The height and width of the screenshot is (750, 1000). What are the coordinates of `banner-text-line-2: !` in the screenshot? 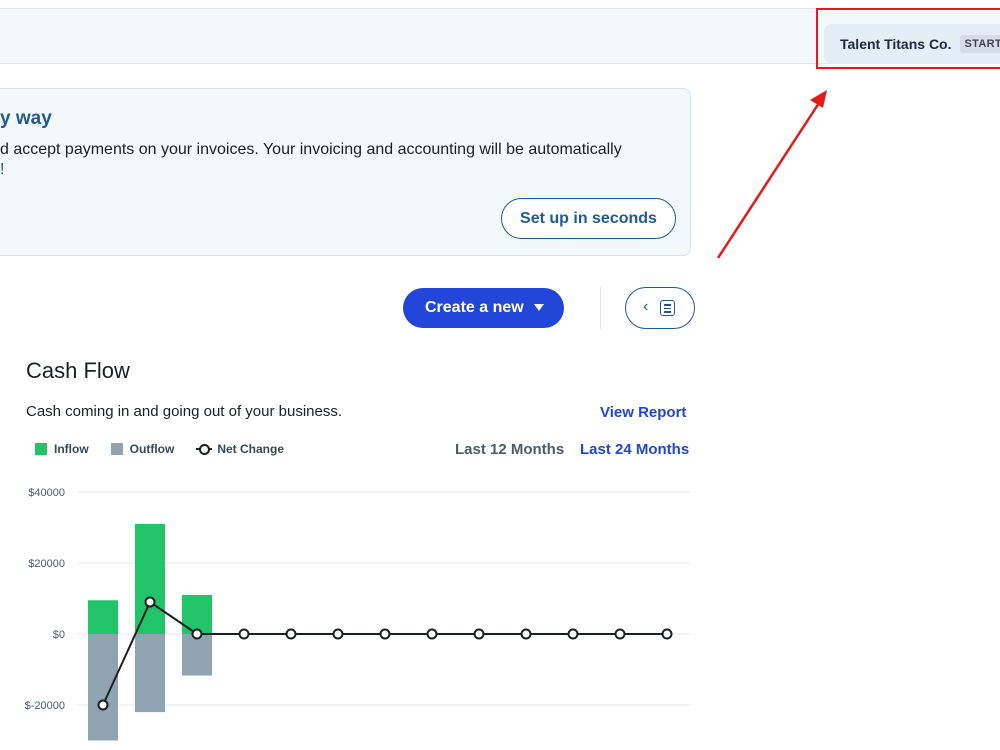 It's located at (2, 169).